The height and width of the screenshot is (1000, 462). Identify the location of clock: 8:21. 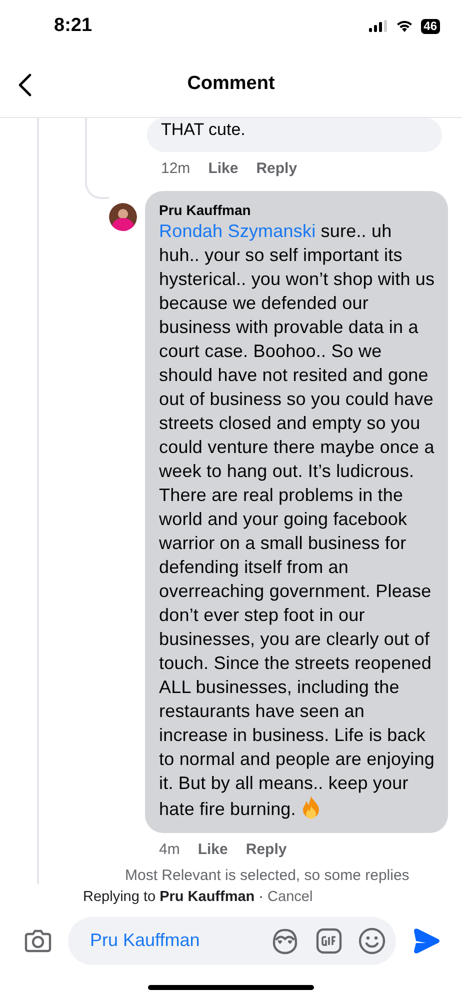
(73, 26).